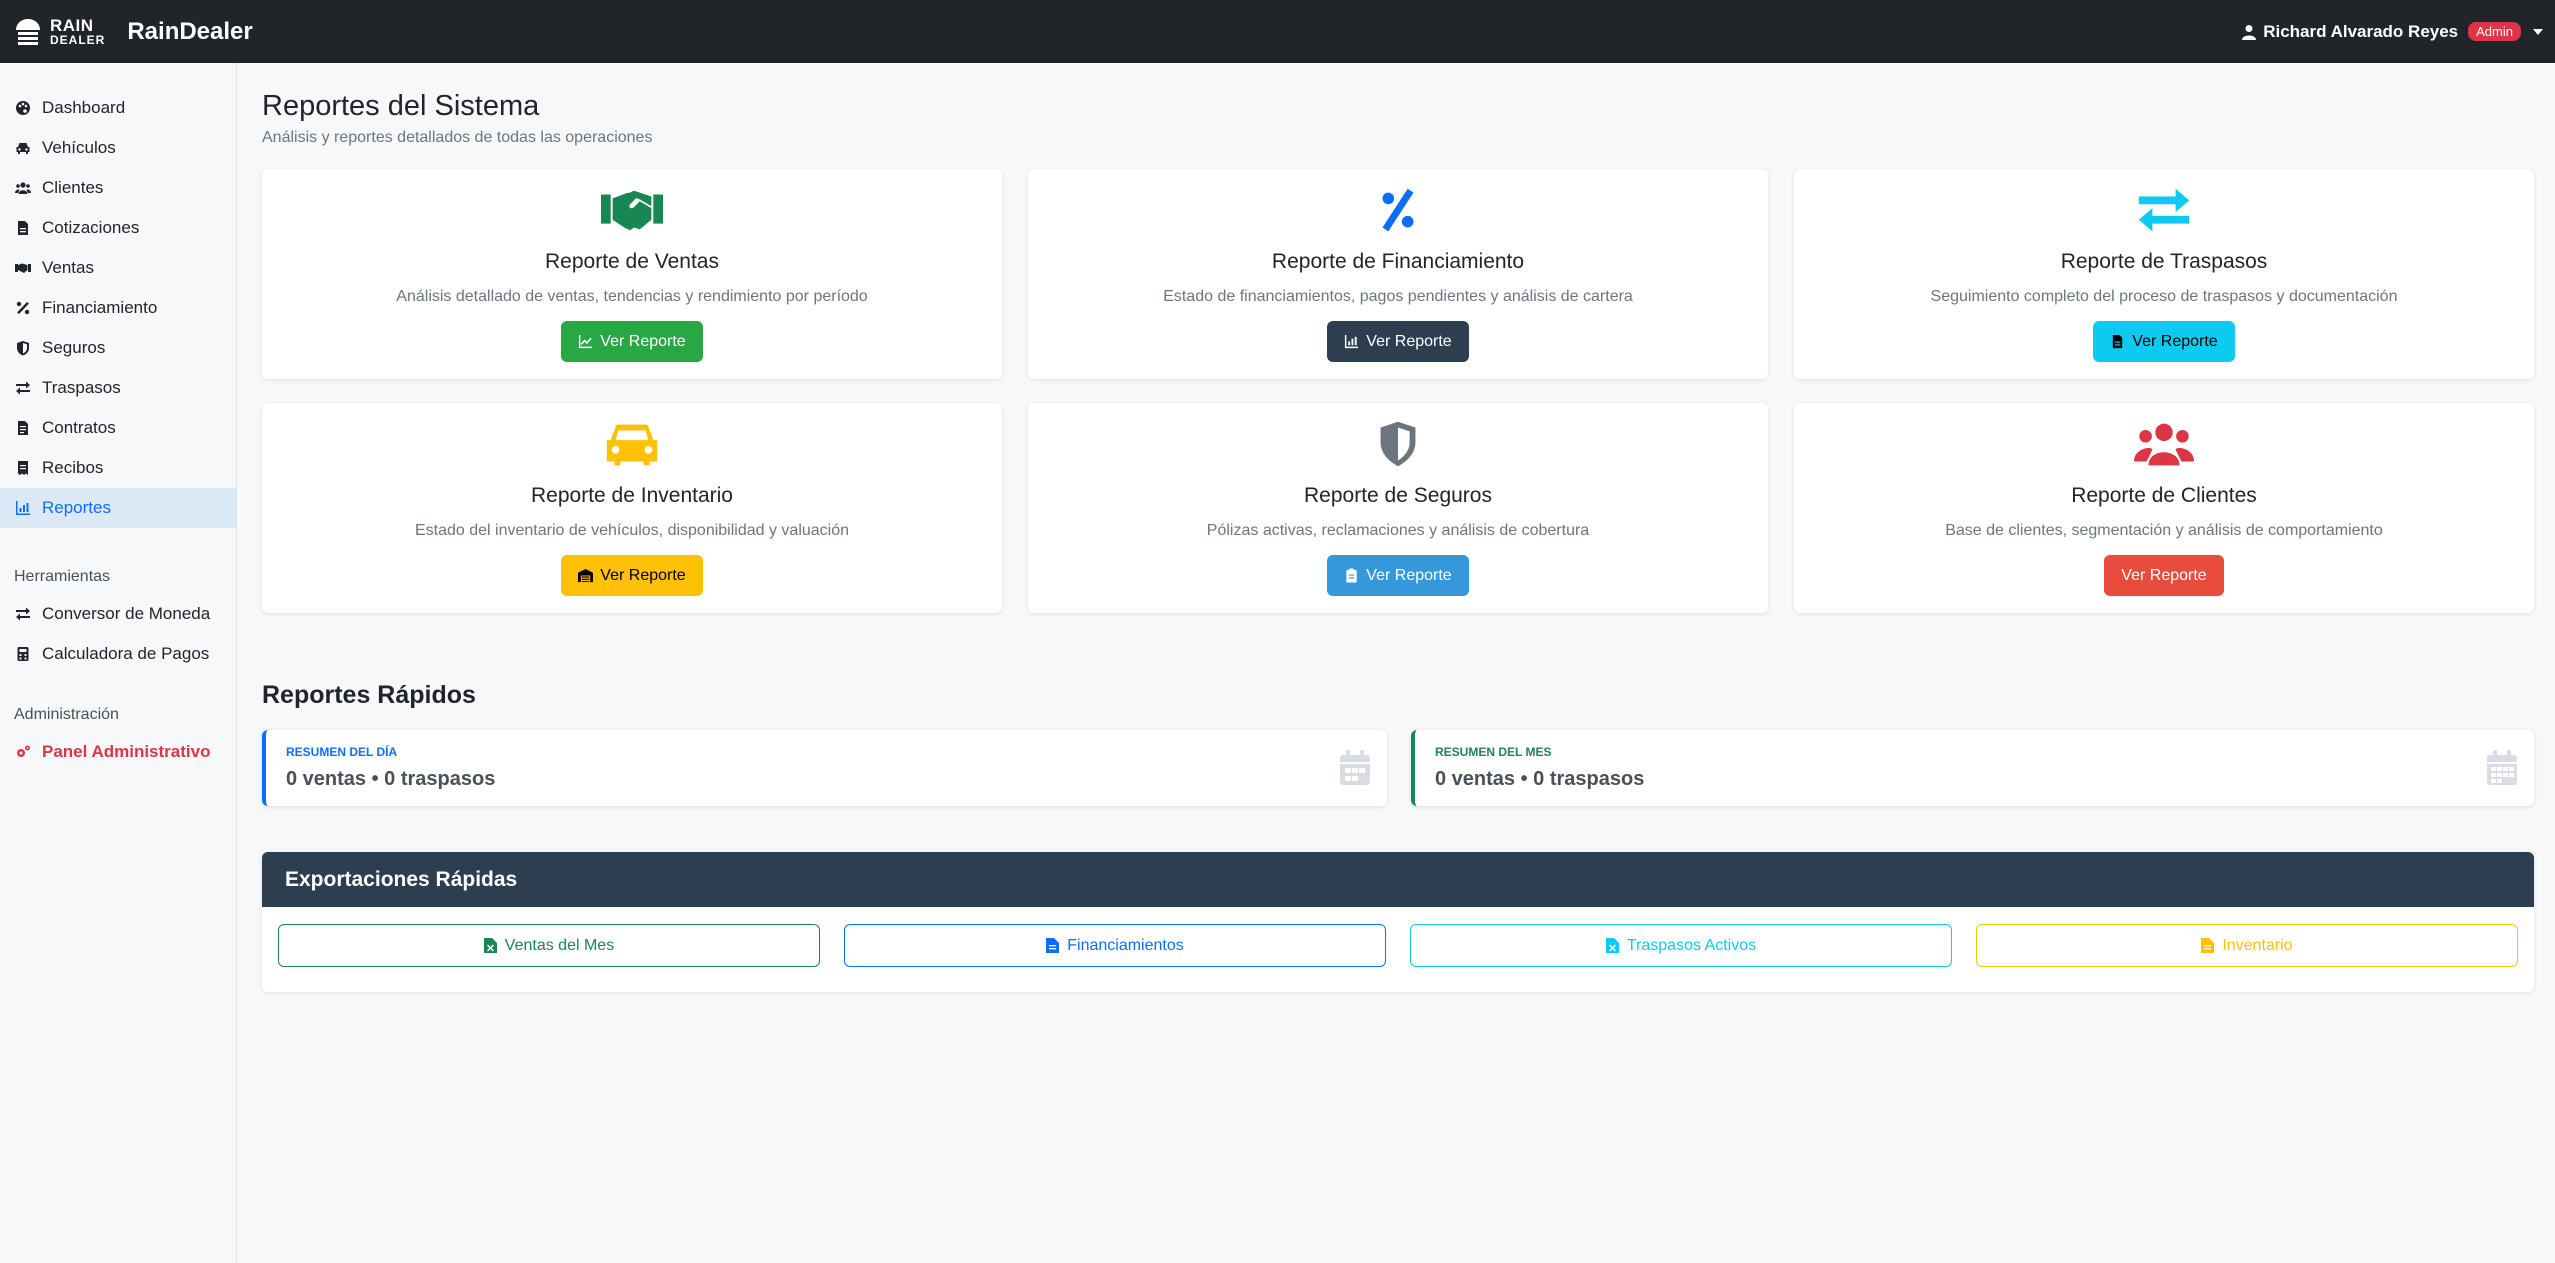 The width and height of the screenshot is (2555, 1263). Describe the element at coordinates (2257, 945) in the screenshot. I see `export-label: Inventario` at that location.